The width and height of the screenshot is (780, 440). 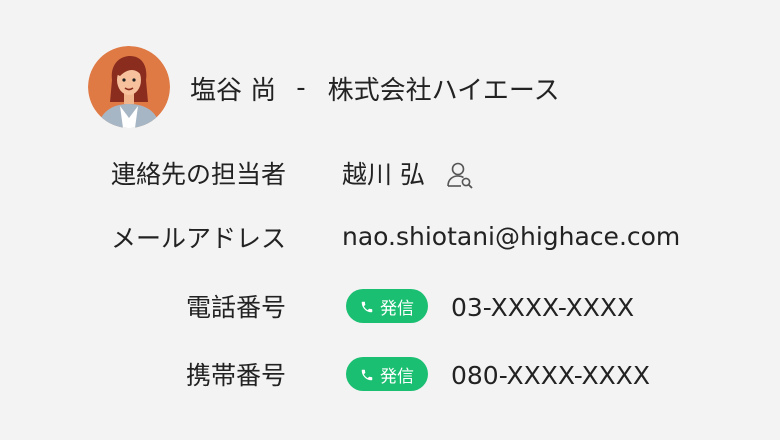 I want to click on mobile-label: 携帯番号, so click(x=235, y=375).